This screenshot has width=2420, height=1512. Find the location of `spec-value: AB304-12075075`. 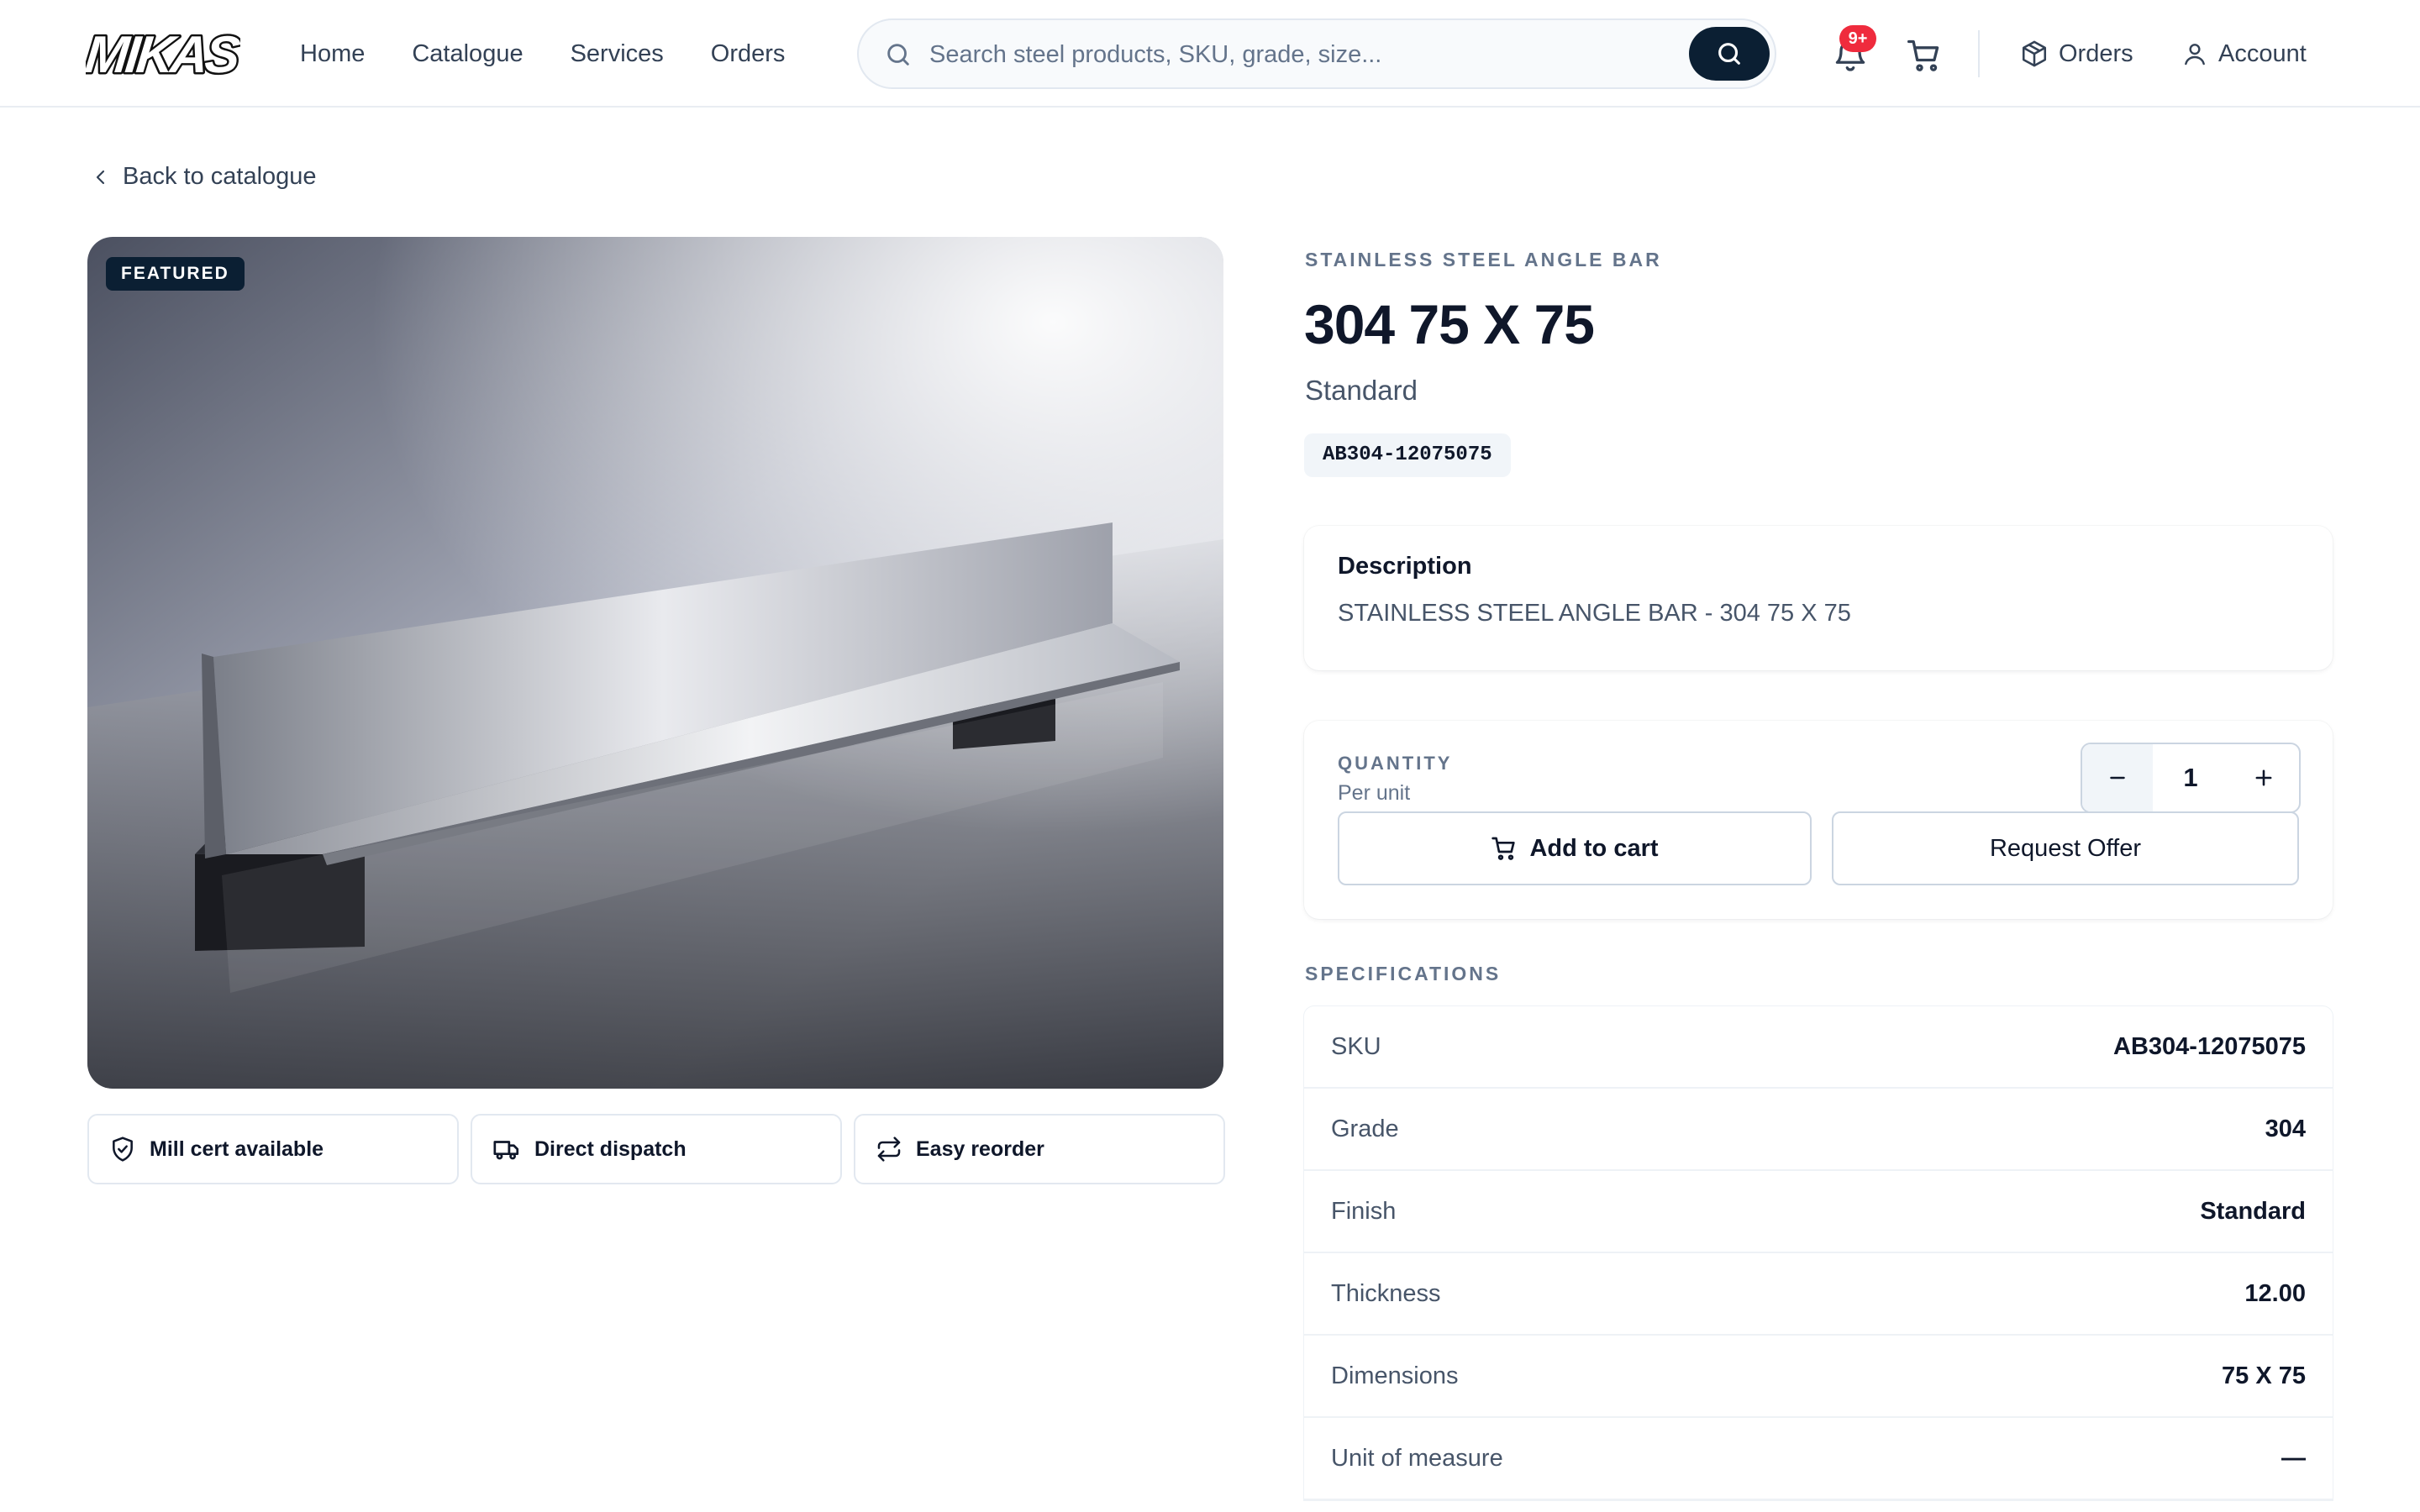

spec-value: AB304-12075075 is located at coordinates (2209, 1046).